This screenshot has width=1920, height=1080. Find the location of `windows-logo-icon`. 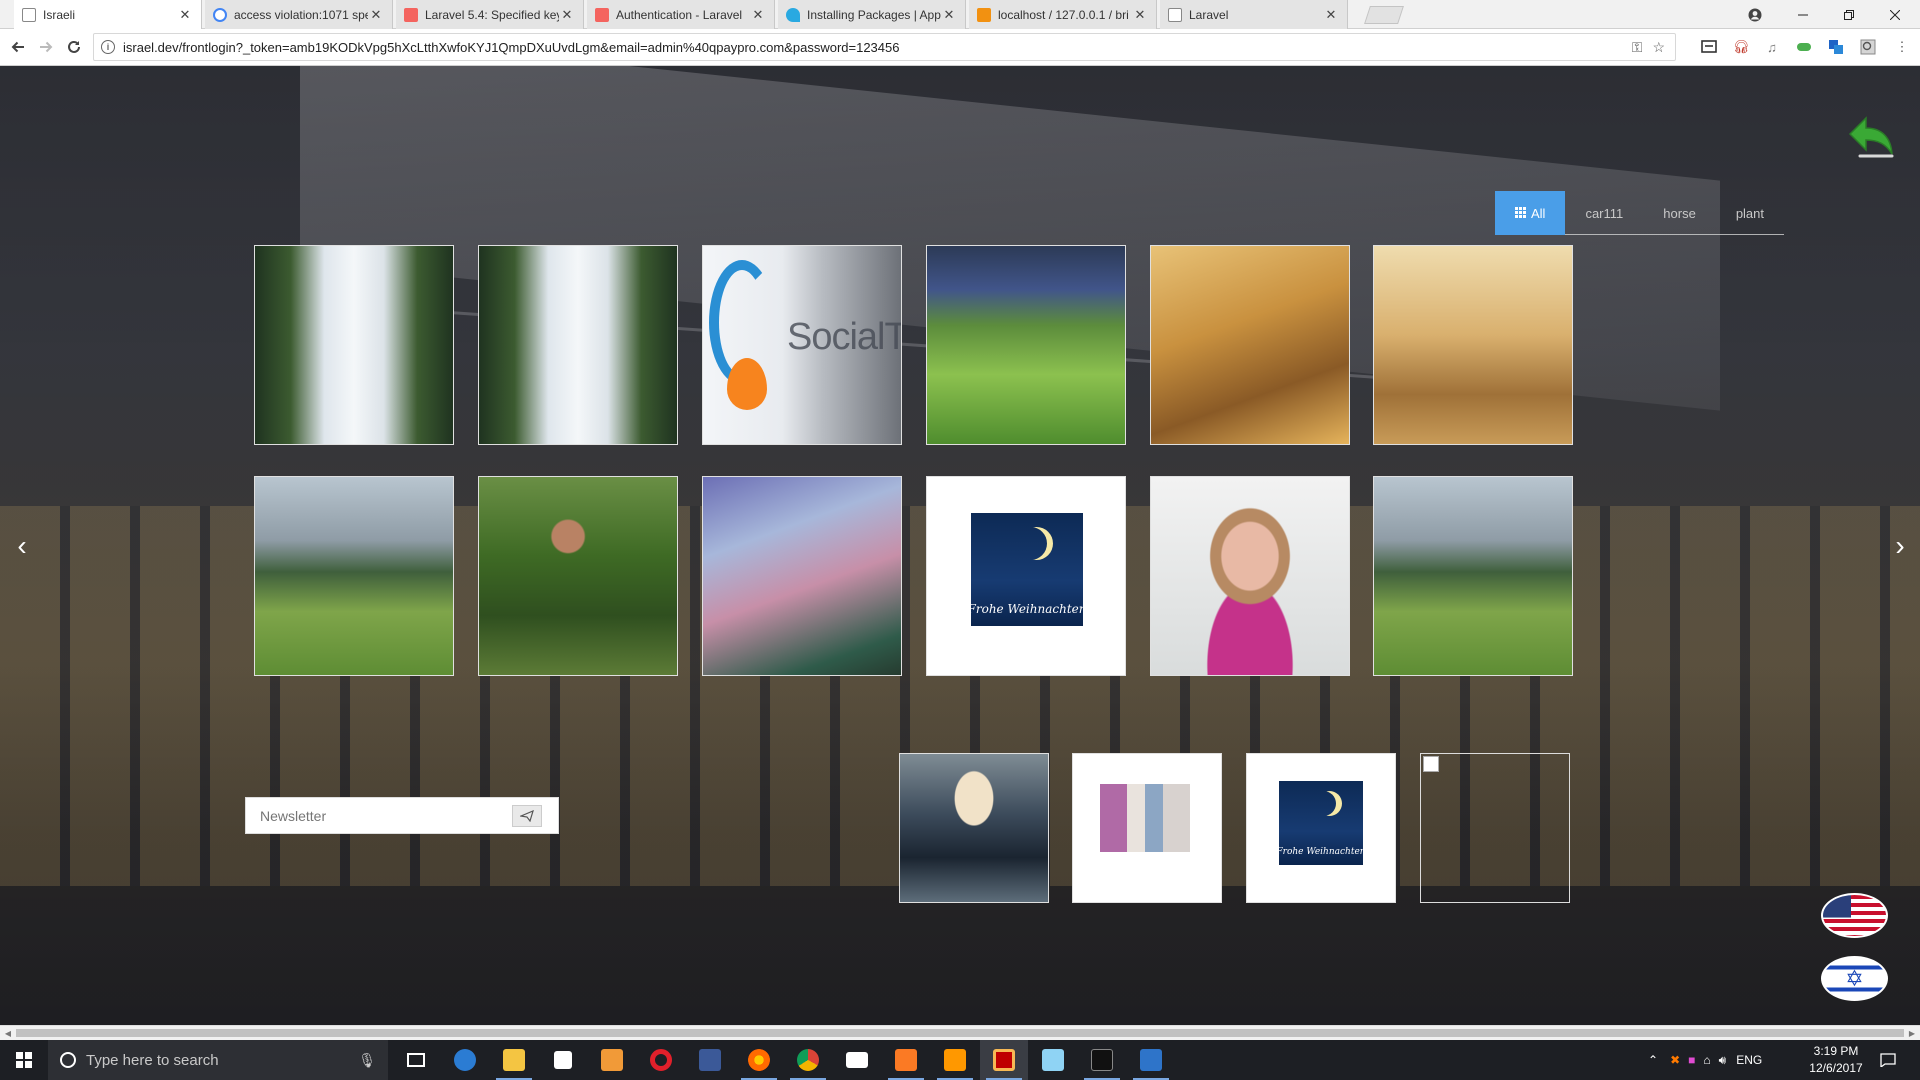

windows-logo-icon is located at coordinates (24, 1060).